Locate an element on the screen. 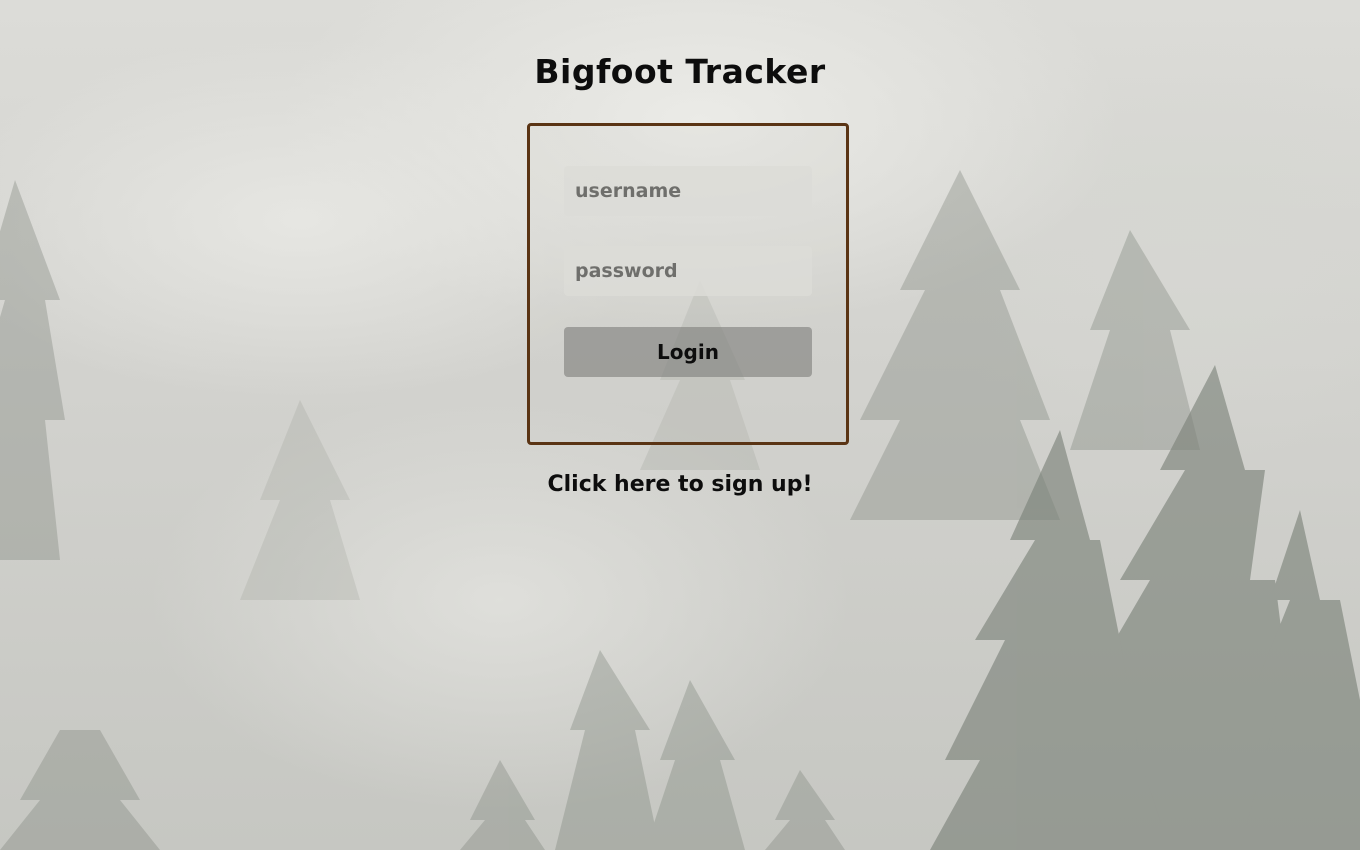 The height and width of the screenshot is (850, 1360). signup-link-container: Click here to sign up! is located at coordinates (680, 484).